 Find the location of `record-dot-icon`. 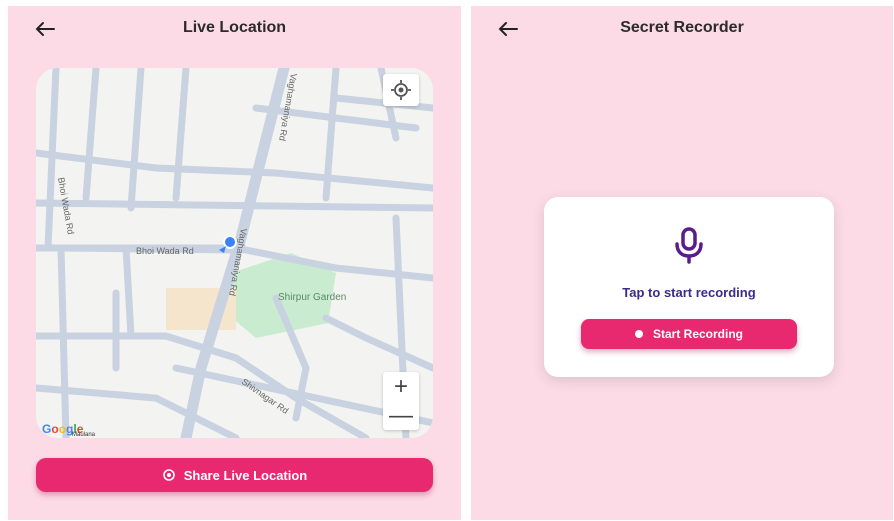

record-dot-icon is located at coordinates (638, 334).